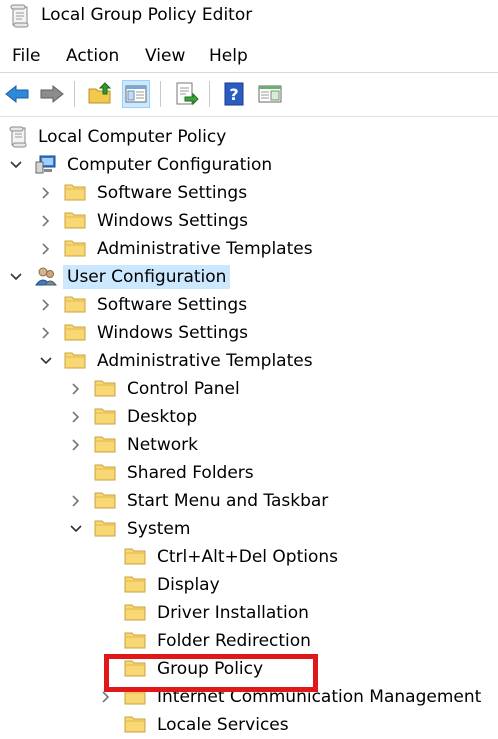 Image resolution: width=498 pixels, height=739 pixels. What do you see at coordinates (20, 18) in the screenshot?
I see `policy-editor-icon` at bounding box center [20, 18].